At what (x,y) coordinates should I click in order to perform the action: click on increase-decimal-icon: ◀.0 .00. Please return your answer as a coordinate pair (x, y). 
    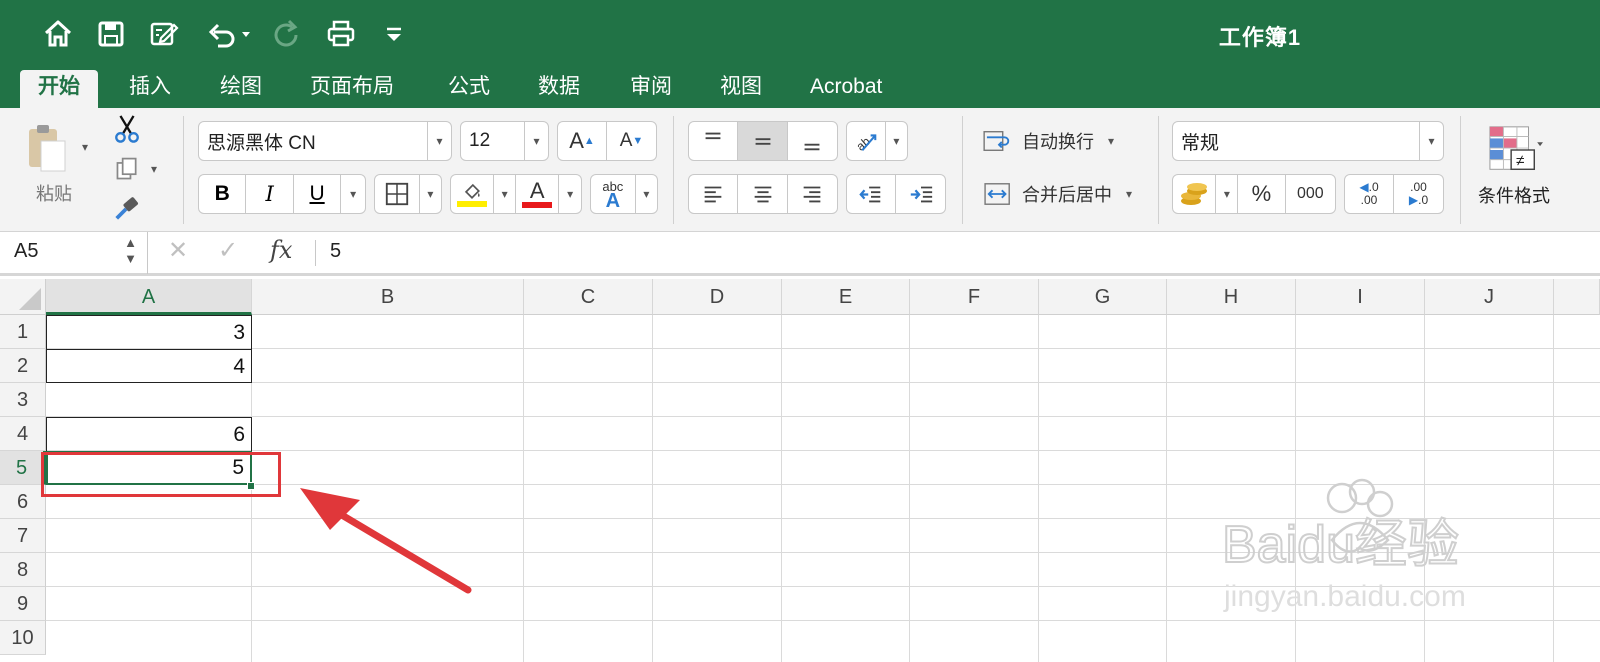
    Looking at the image, I should click on (1370, 194).